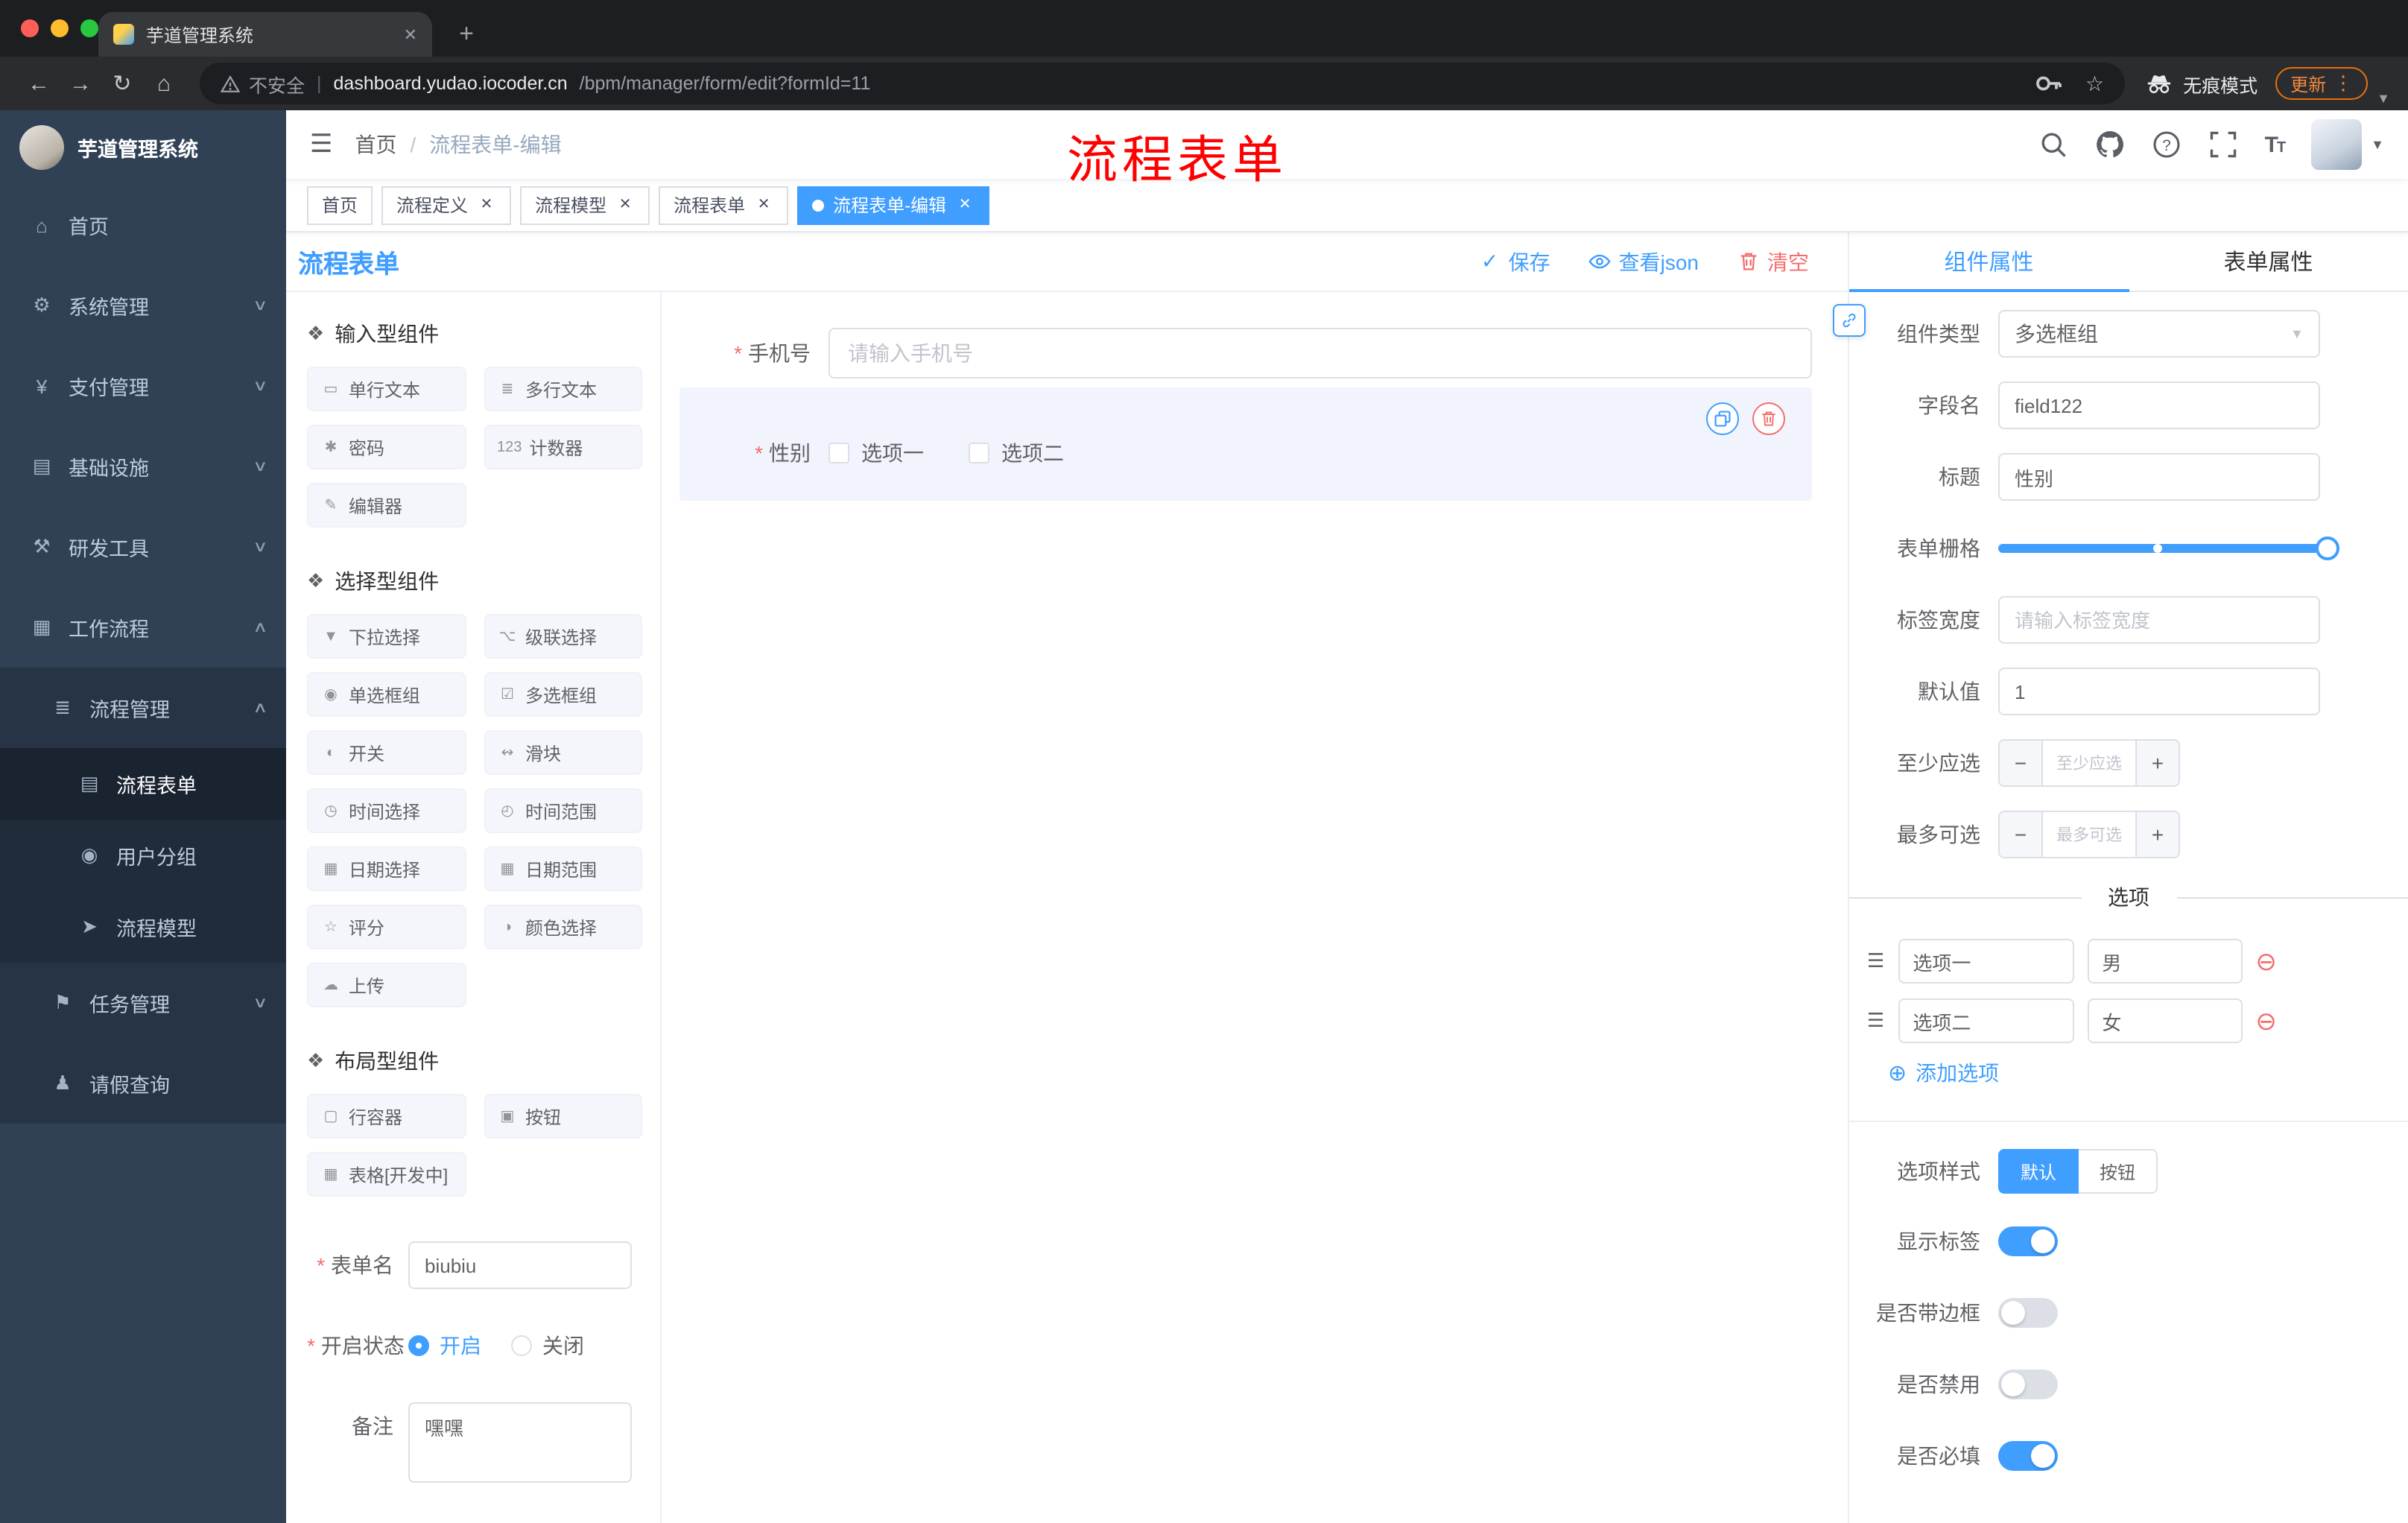 Image resolution: width=2408 pixels, height=1523 pixels. Describe the element at coordinates (2159, 334) in the screenshot. I see `component-type-select: 多选框组 ▼` at that location.